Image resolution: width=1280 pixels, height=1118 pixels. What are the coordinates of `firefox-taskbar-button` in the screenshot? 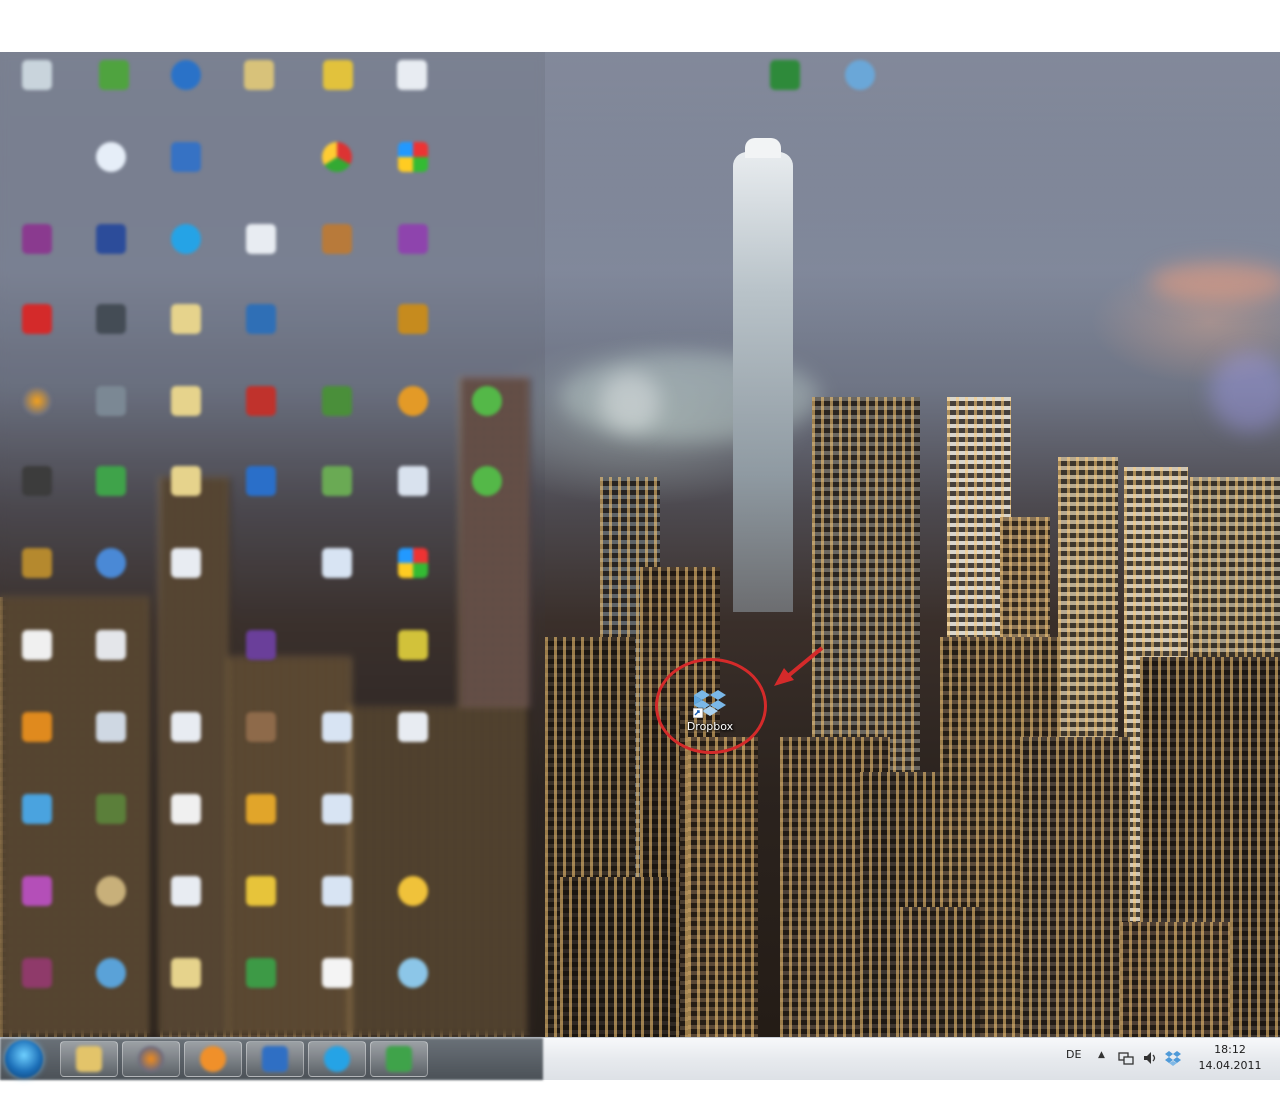 It's located at (151, 1059).